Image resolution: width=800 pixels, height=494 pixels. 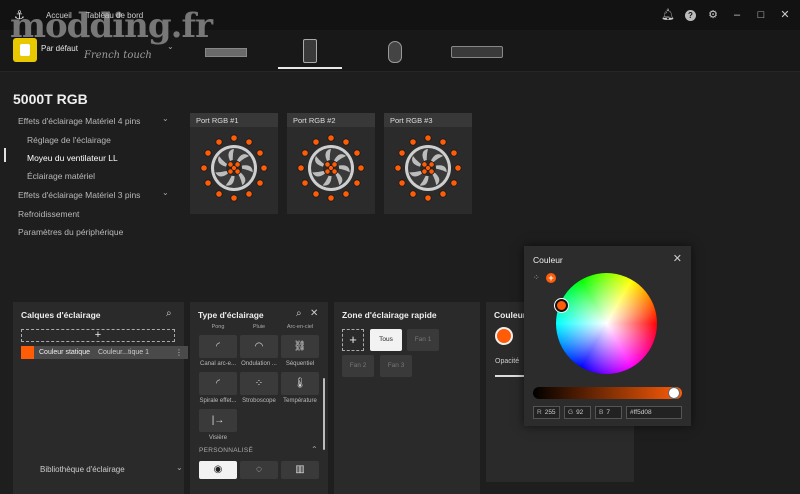 What do you see at coordinates (218, 470) in the screenshot?
I see `custom-effect-static-button: ◉` at bounding box center [218, 470].